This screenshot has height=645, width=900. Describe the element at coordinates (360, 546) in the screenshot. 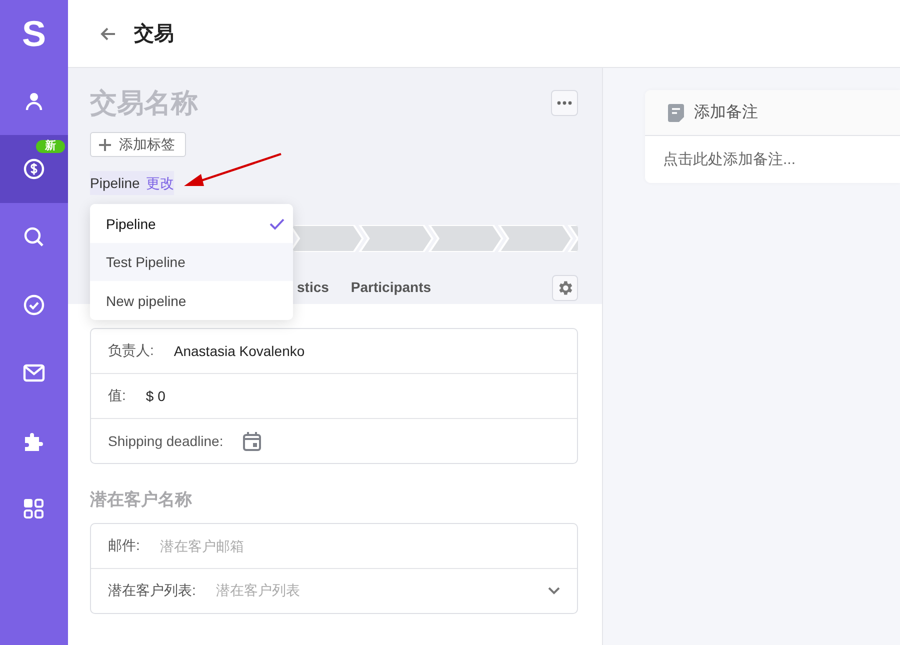

I see `email-field: 潜在客户邮箱` at that location.